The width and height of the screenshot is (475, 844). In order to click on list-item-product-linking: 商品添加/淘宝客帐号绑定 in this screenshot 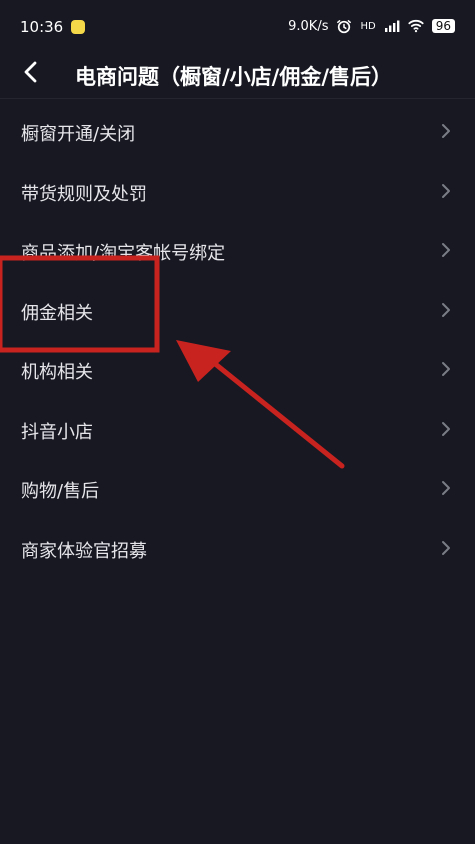, I will do `click(237, 251)`.